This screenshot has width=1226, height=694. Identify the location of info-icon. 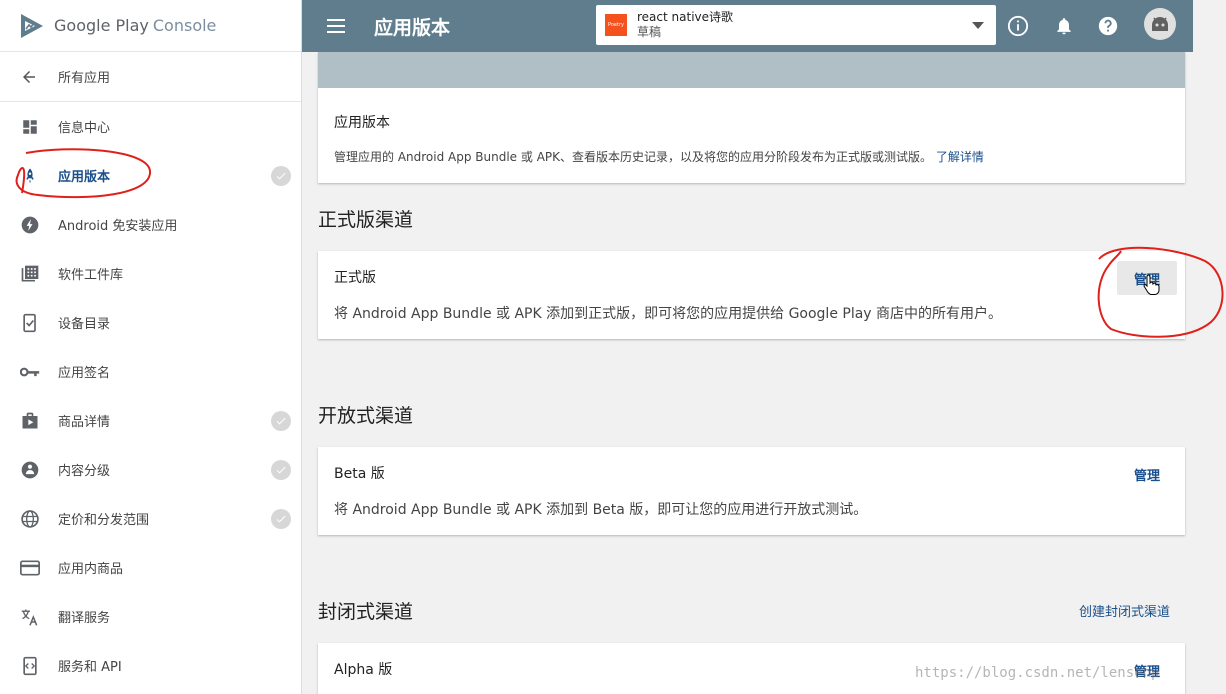
(1018, 26).